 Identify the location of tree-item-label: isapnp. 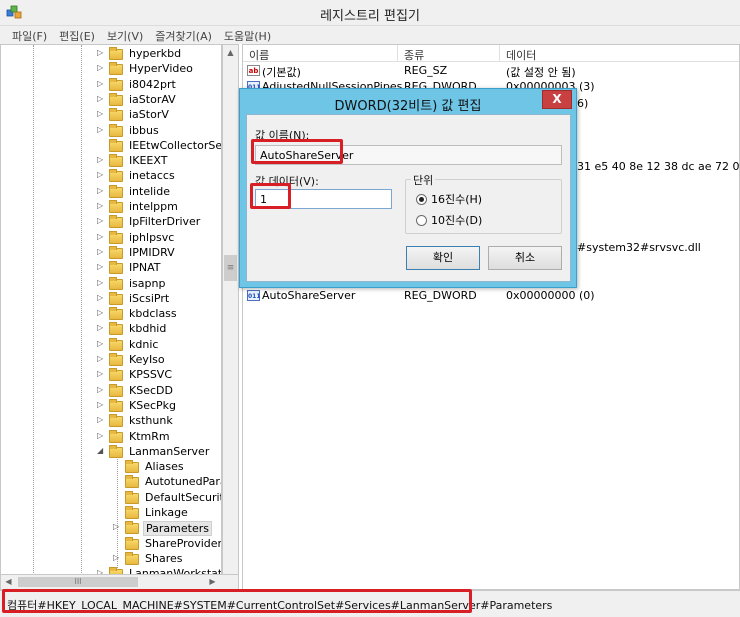
(147, 283).